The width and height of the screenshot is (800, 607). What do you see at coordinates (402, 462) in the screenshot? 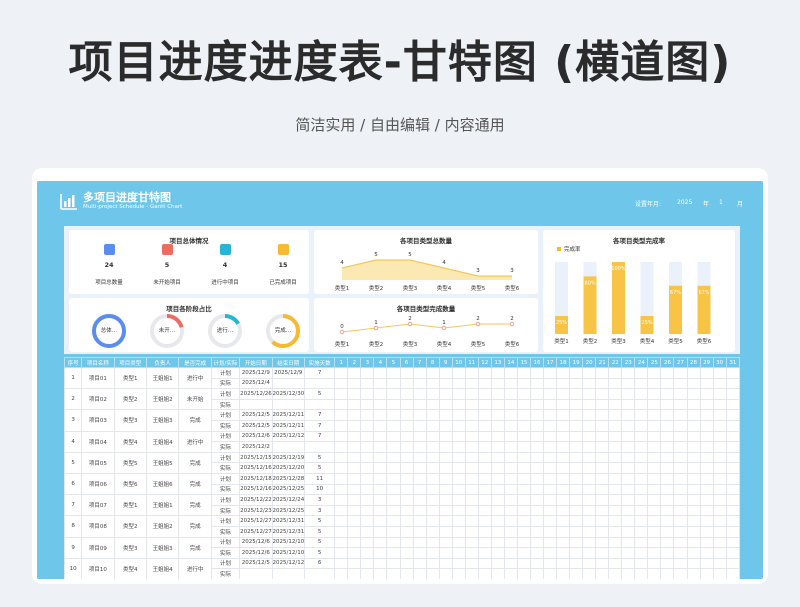
I see `table-row: 5 项目05 类型5 王姐姐5 完成 计划 2025/12/15 2025/12/19 5` at bounding box center [402, 462].